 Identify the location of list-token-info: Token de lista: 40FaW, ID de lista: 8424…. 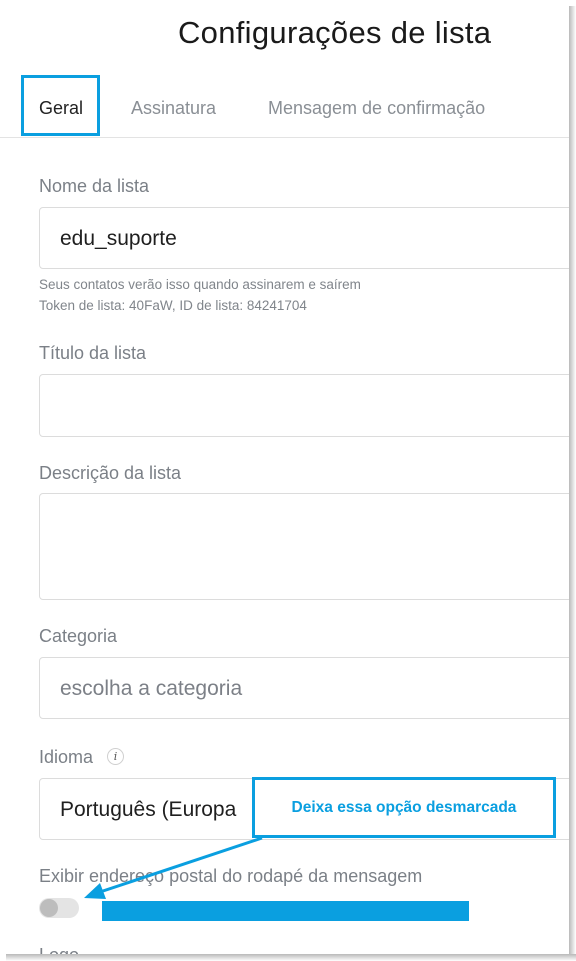
(173, 305).